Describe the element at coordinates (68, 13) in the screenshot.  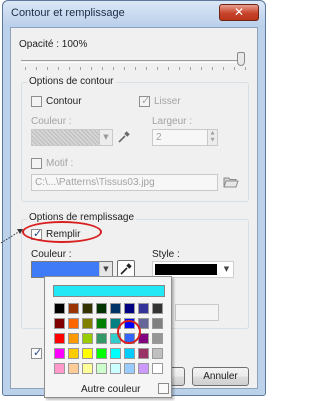
I see `window-title: Contour et remplissage` at that location.